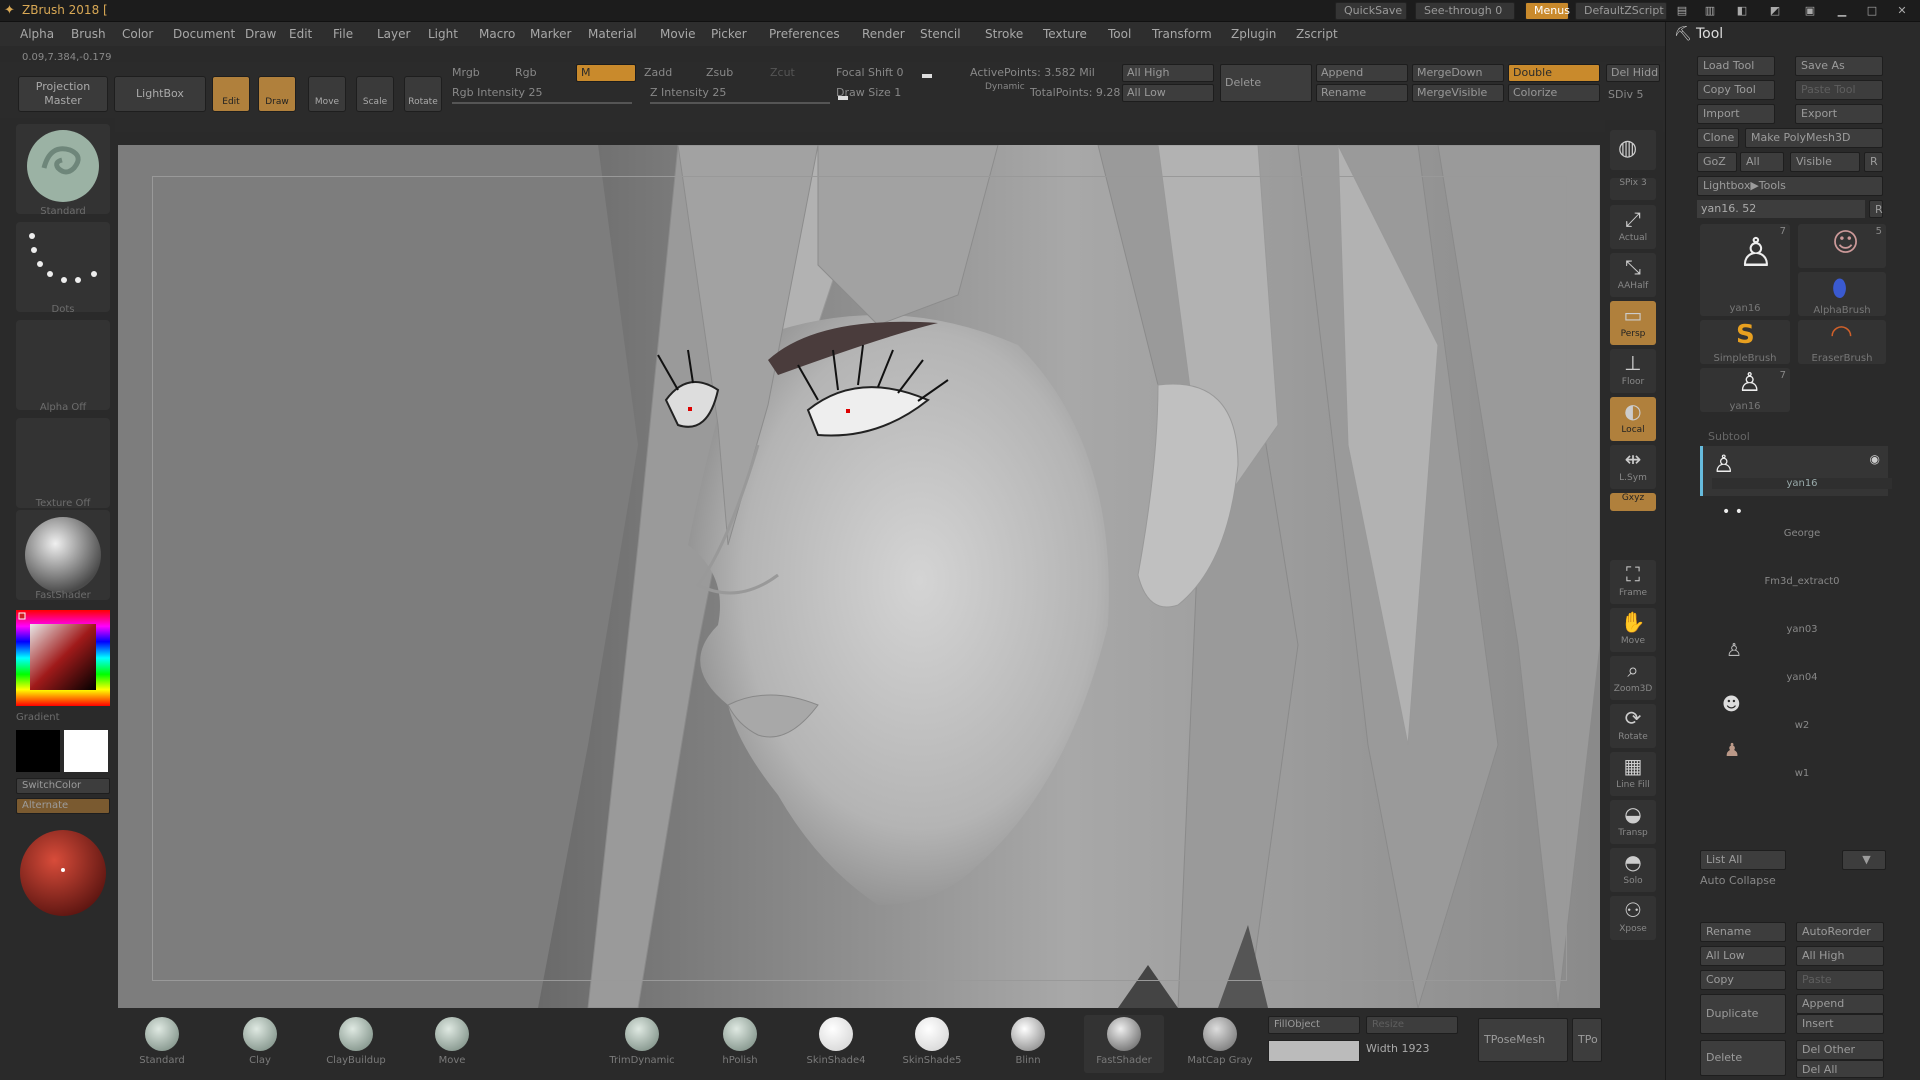 The height and width of the screenshot is (1080, 1920). I want to click on secondary-color-swatch, so click(86, 751).